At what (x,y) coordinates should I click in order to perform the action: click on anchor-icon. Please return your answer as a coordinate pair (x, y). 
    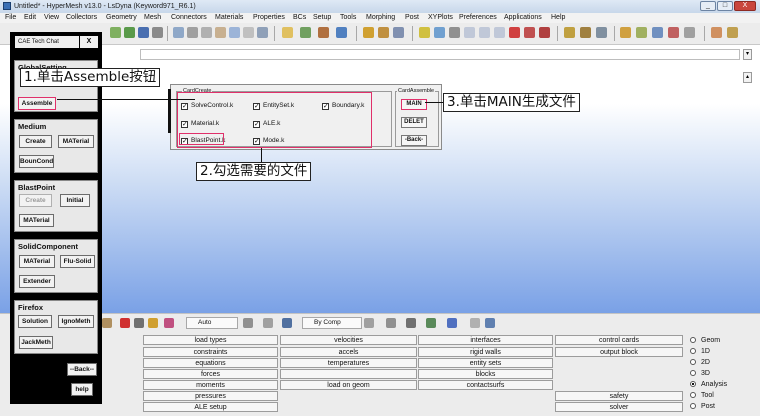
    Looking at the image, I should click on (143, 32).